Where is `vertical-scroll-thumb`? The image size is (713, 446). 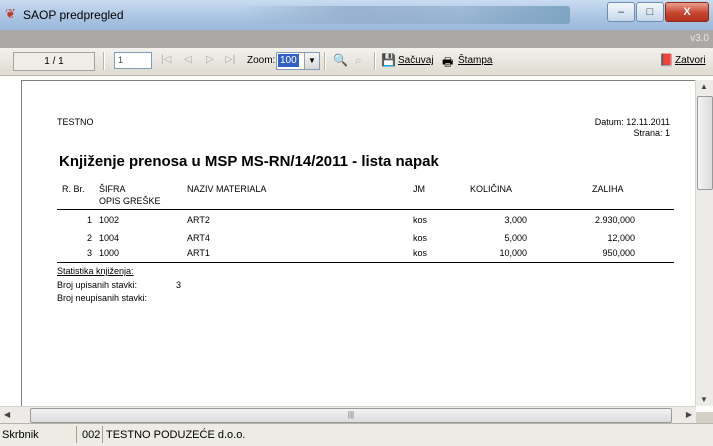
vertical-scroll-thumb is located at coordinates (705, 143).